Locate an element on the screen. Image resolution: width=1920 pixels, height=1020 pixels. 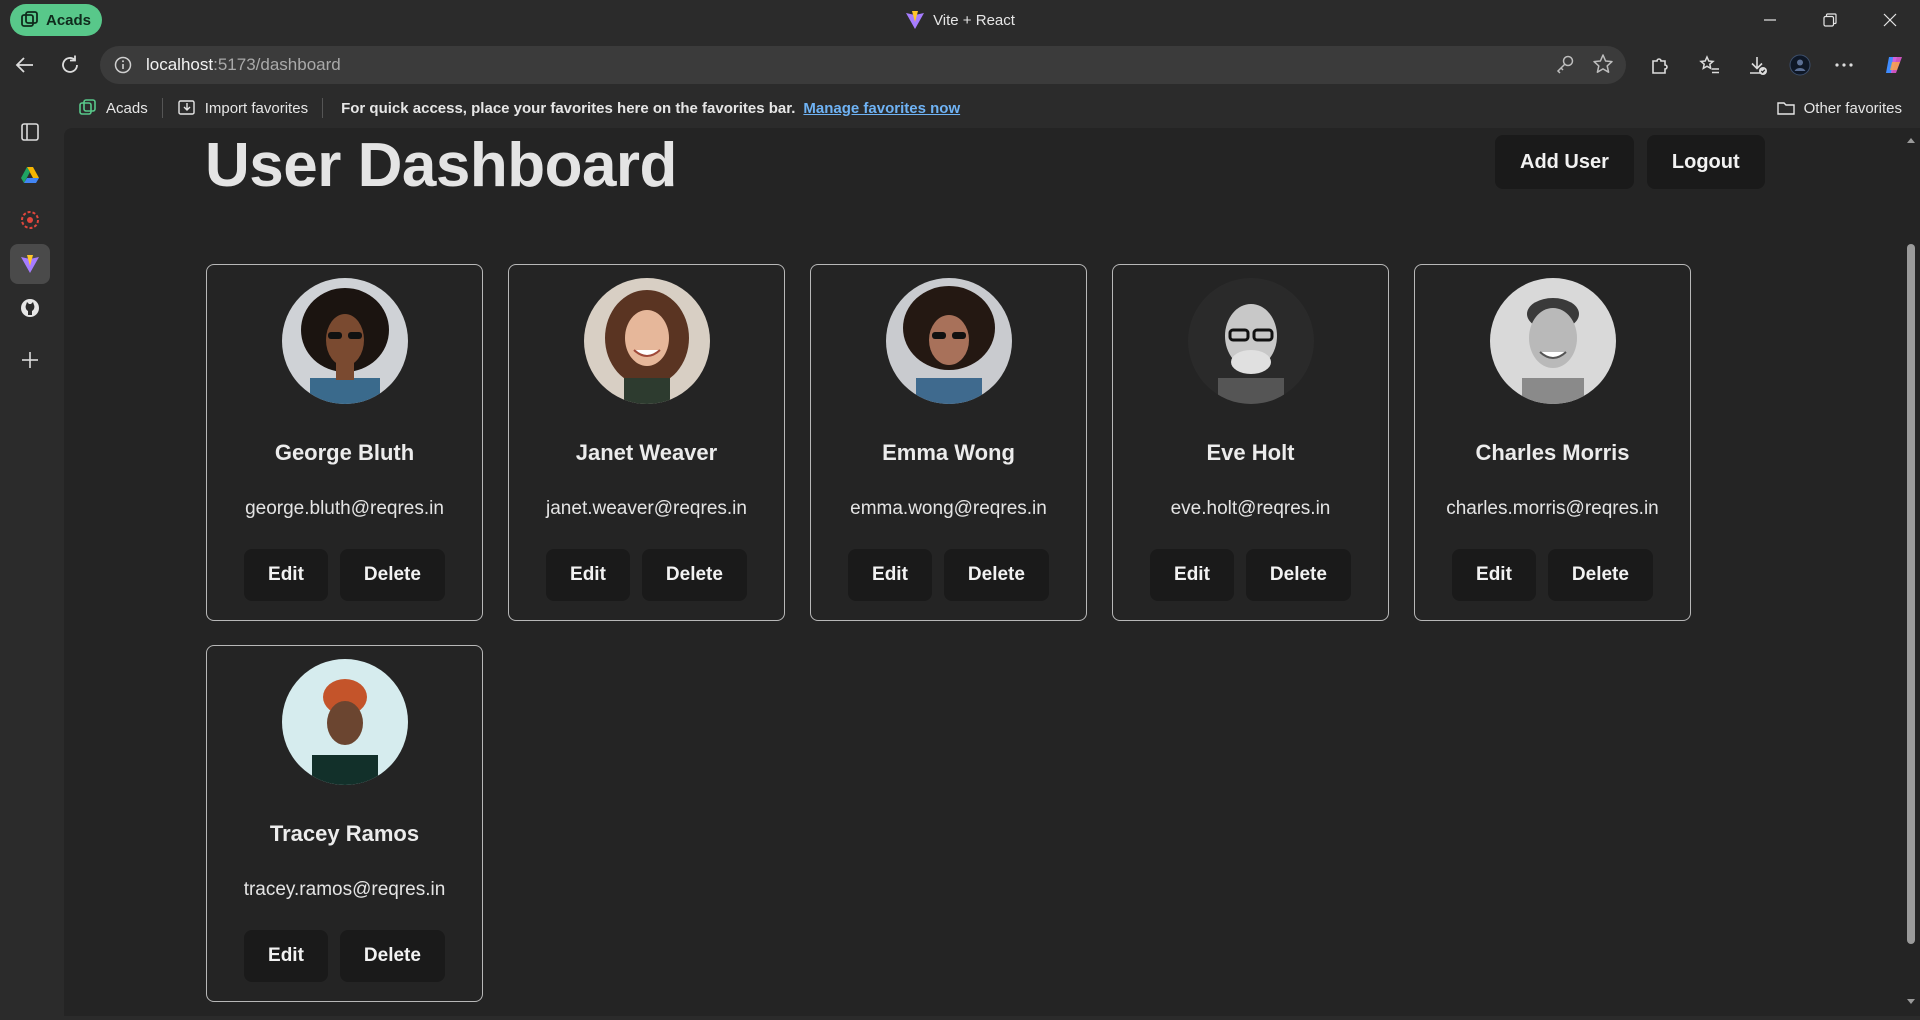
more-options-button is located at coordinates (1844, 65).